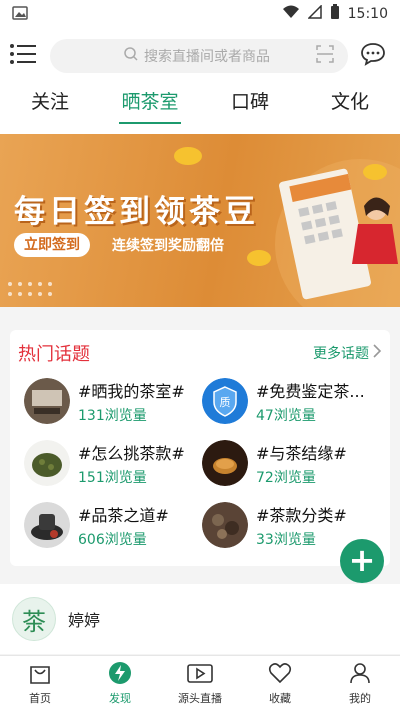 Image resolution: width=400 pixels, height=711 pixels. I want to click on scan-icon, so click(325, 56).